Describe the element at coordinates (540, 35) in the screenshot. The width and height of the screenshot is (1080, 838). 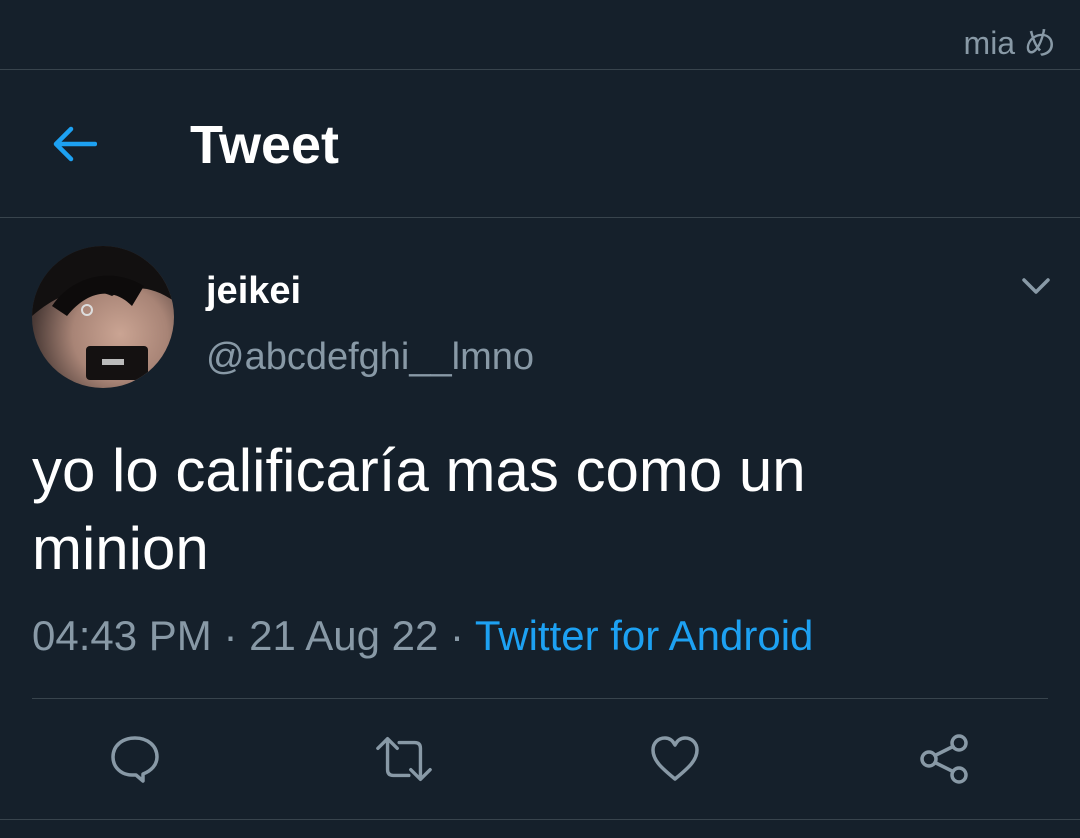
I see `status-bar: mia め` at that location.